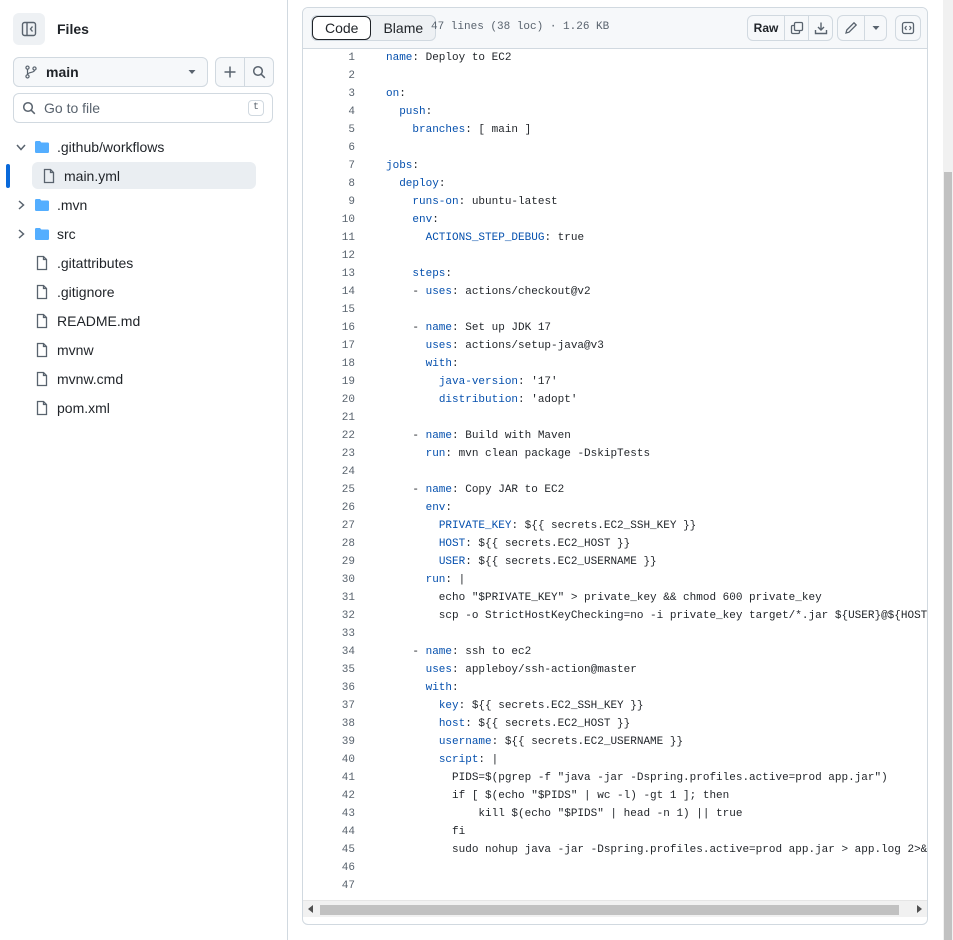 The height and width of the screenshot is (940, 953). Describe the element at coordinates (329, 706) in the screenshot. I see `line-number: 37` at that location.